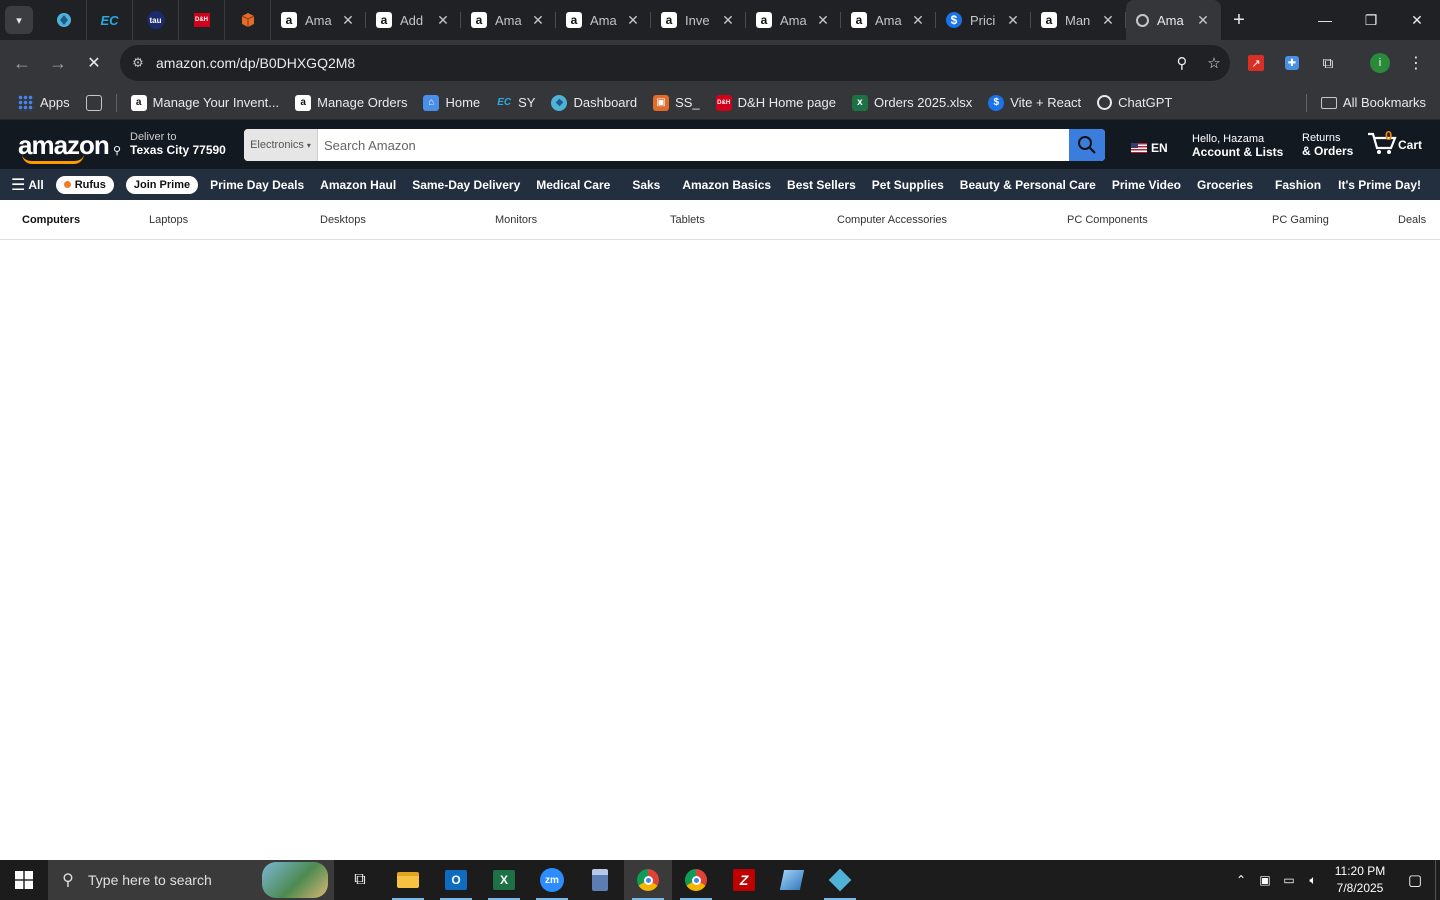 This screenshot has height=900, width=1440. I want to click on taskbar-chrome-profile, so click(696, 880).